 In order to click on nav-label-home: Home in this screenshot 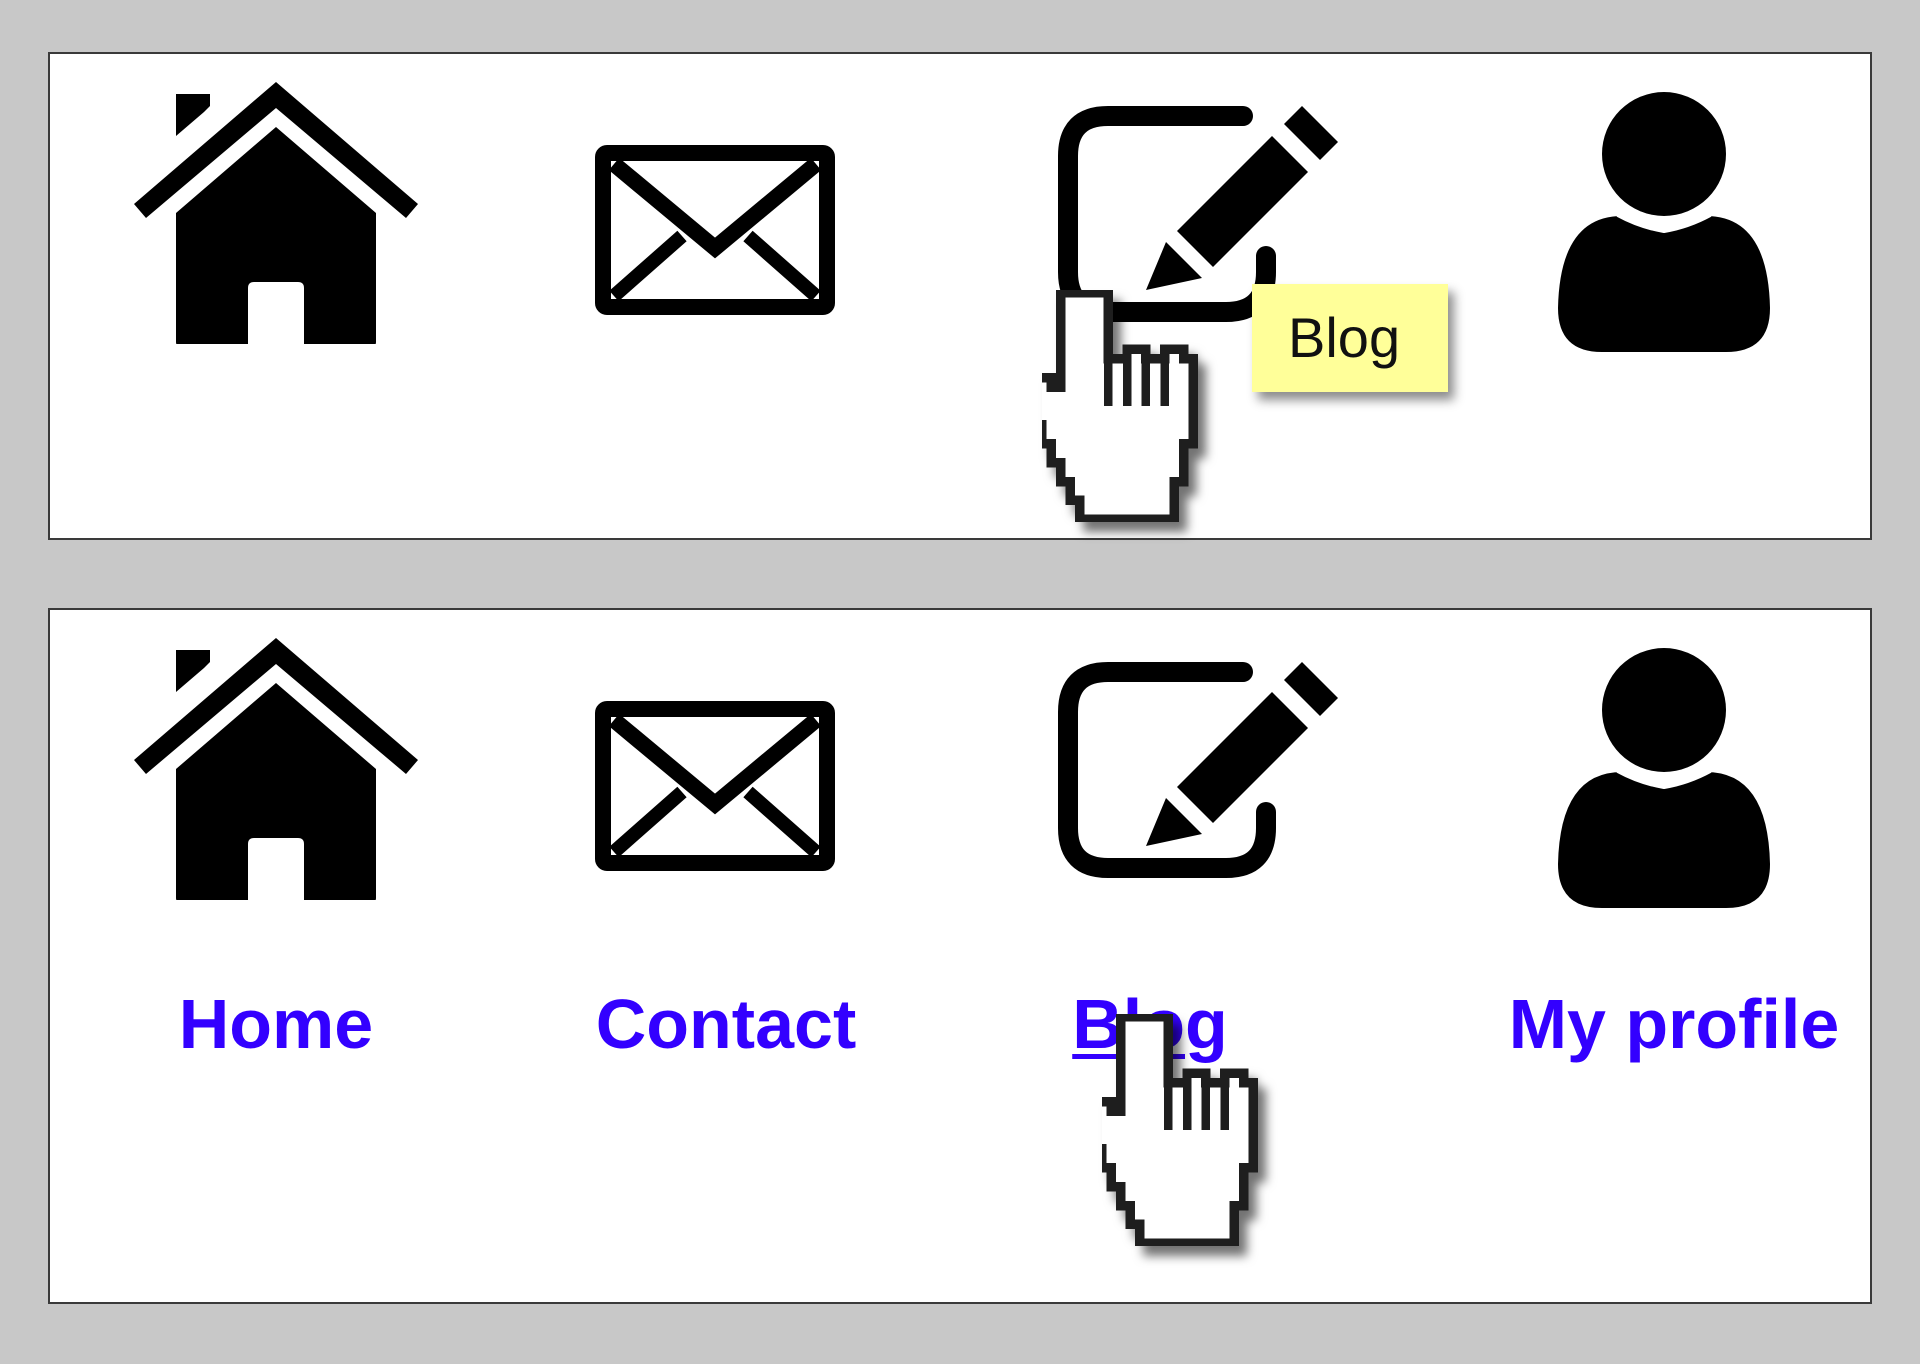, I will do `click(276, 1024)`.